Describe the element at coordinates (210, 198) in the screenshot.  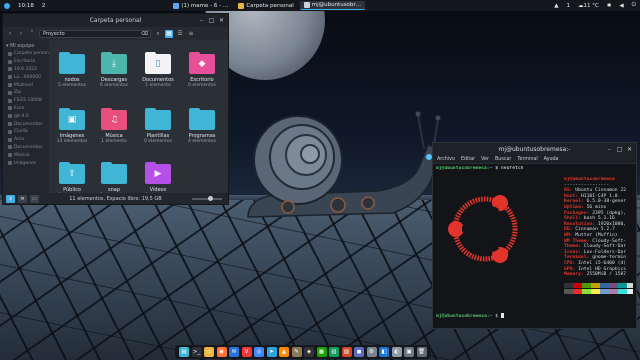
I see `zoom-handle` at that location.